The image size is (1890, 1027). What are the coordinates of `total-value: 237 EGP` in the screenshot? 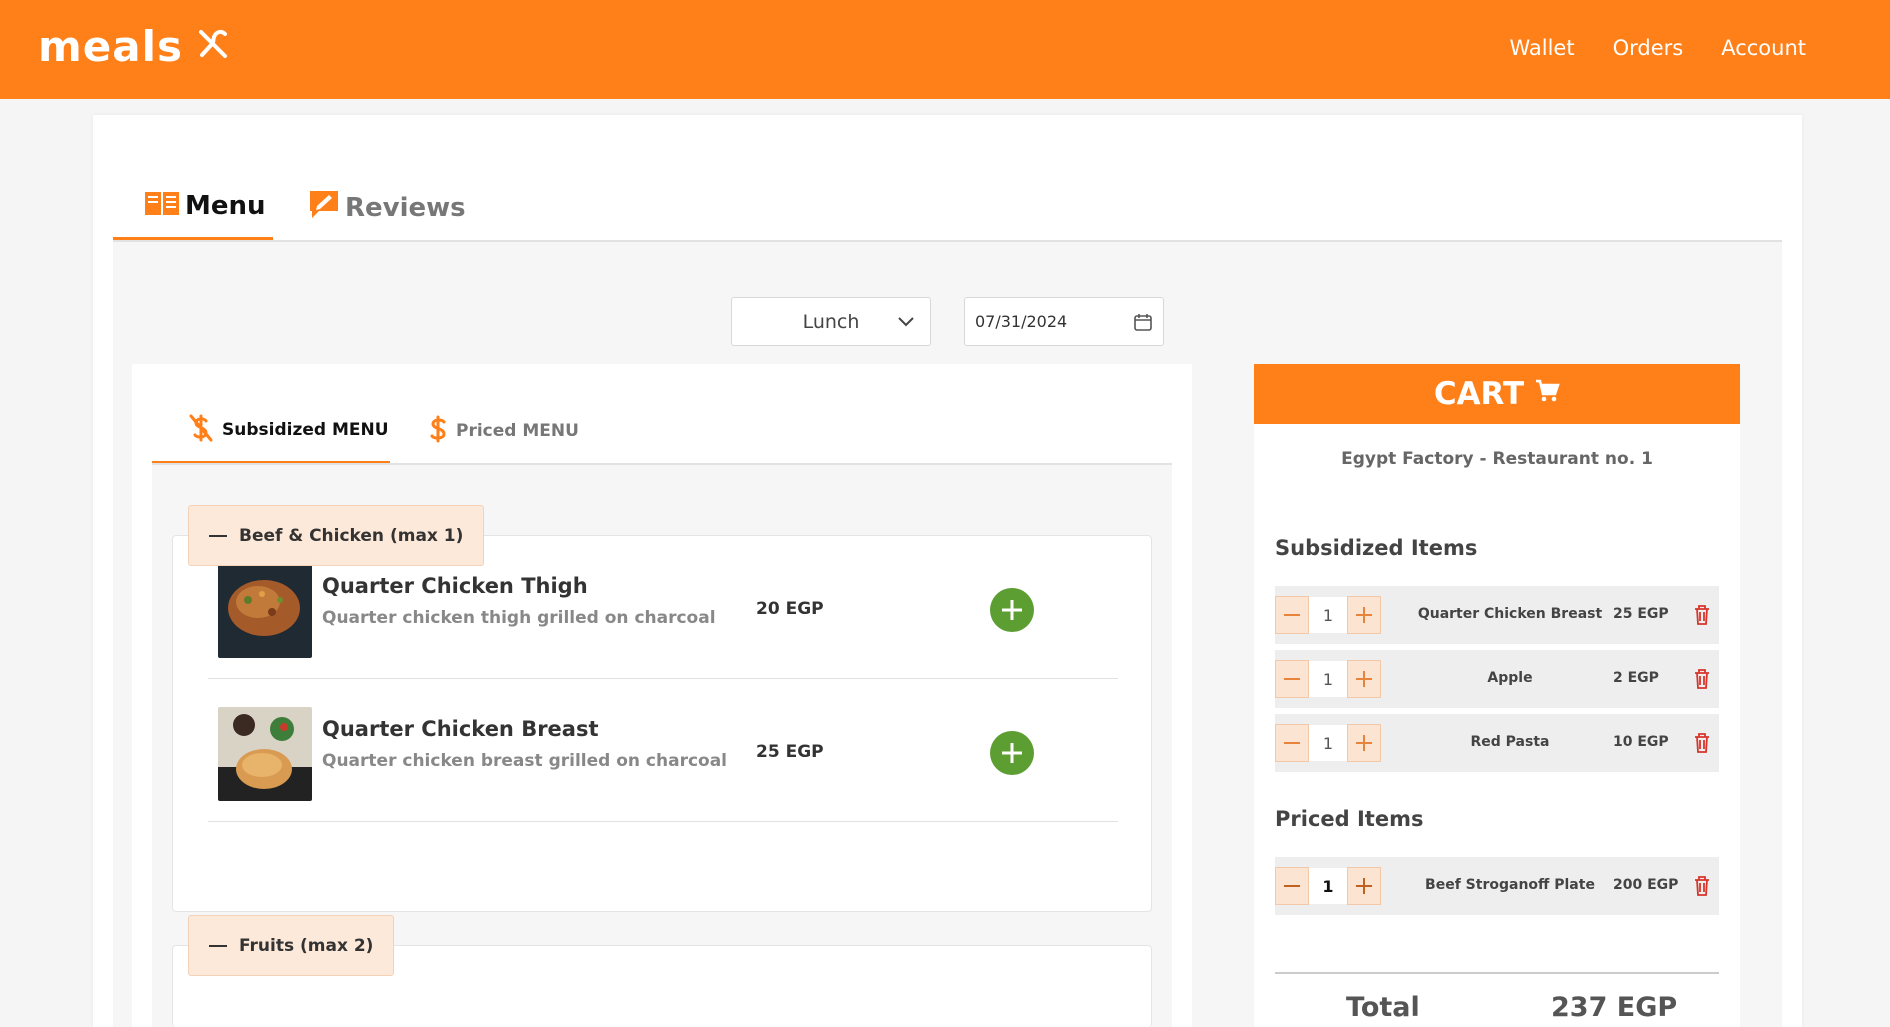 It's located at (1614, 1007).